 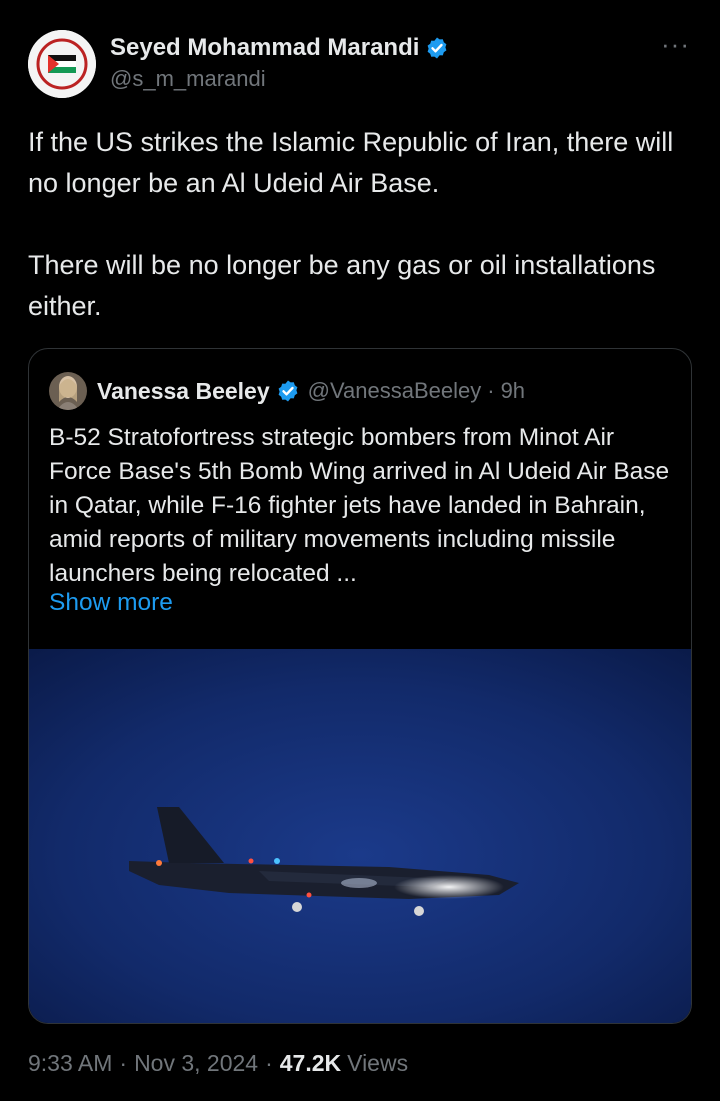 I want to click on quoted-tweet-header: Vanessa Beeley @VanessaBeeley · 9h, so click(x=287, y=391).